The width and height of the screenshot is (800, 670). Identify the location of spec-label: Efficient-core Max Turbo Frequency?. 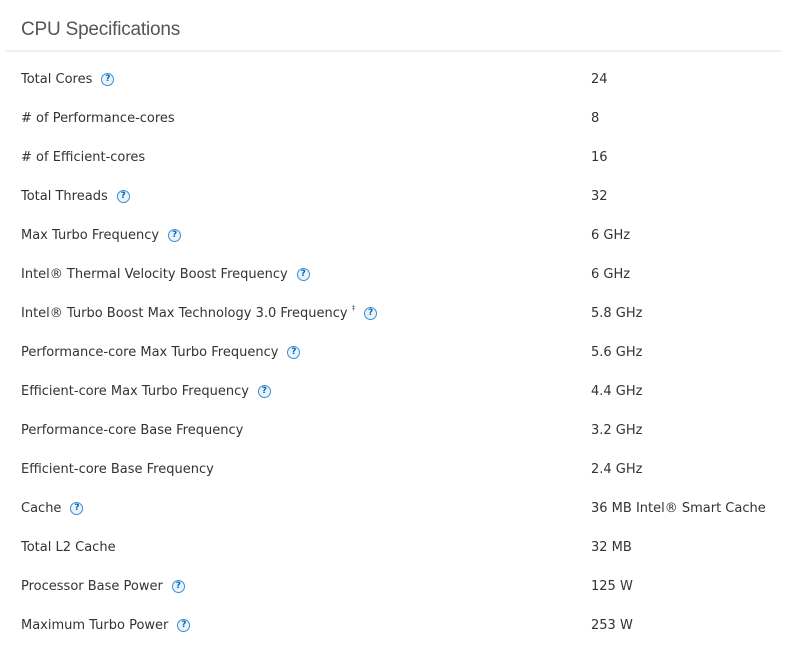
(146, 391).